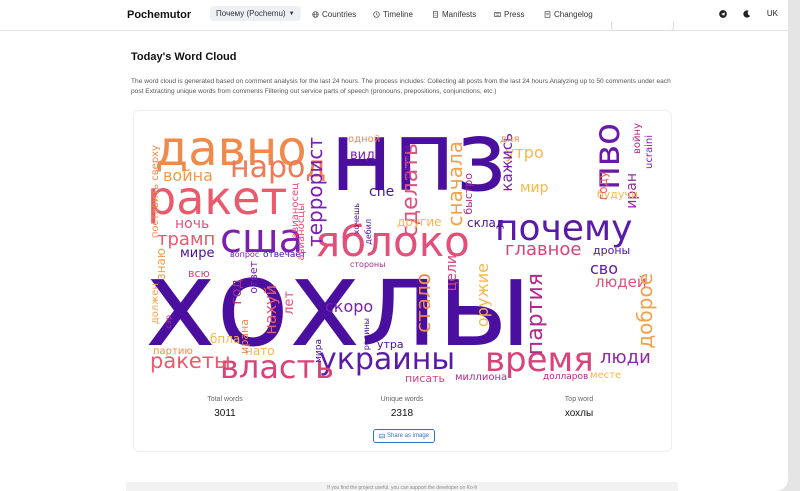 This screenshot has height=491, width=800. Describe the element at coordinates (184, 57) in the screenshot. I see `section-title: Today's Word Cloud` at that location.